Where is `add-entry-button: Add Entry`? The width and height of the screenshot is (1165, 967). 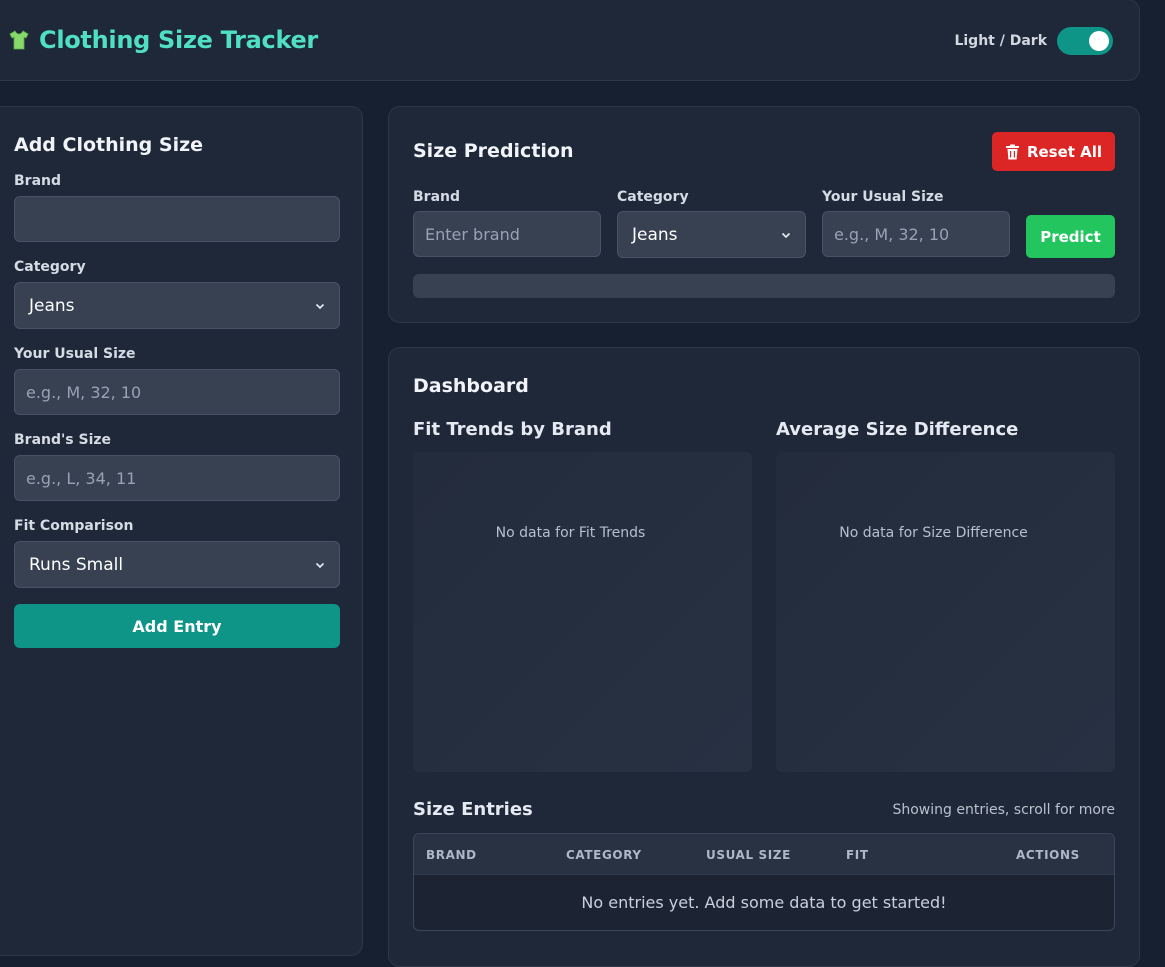 add-entry-button: Add Entry is located at coordinates (177, 626).